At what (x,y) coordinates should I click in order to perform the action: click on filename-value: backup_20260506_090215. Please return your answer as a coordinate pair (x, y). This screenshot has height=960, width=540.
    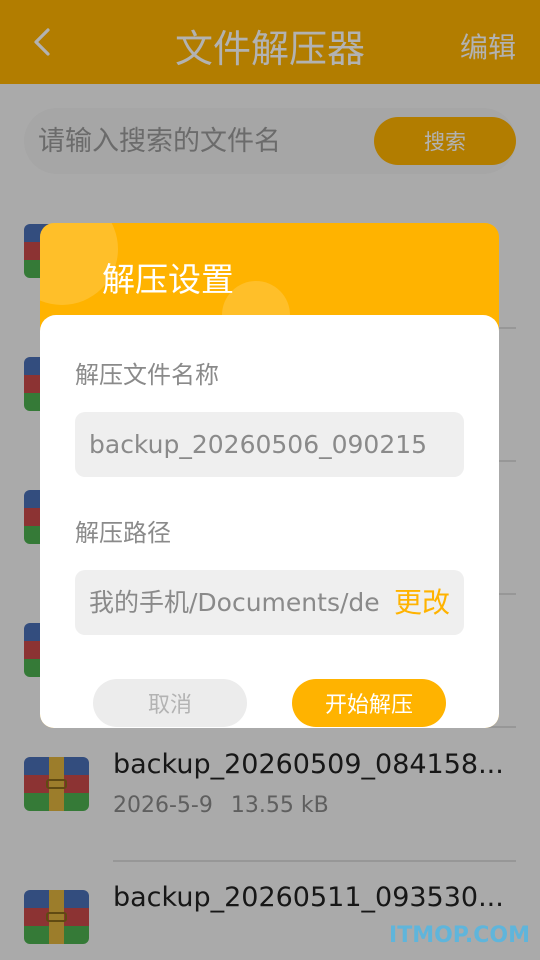
    Looking at the image, I should click on (258, 444).